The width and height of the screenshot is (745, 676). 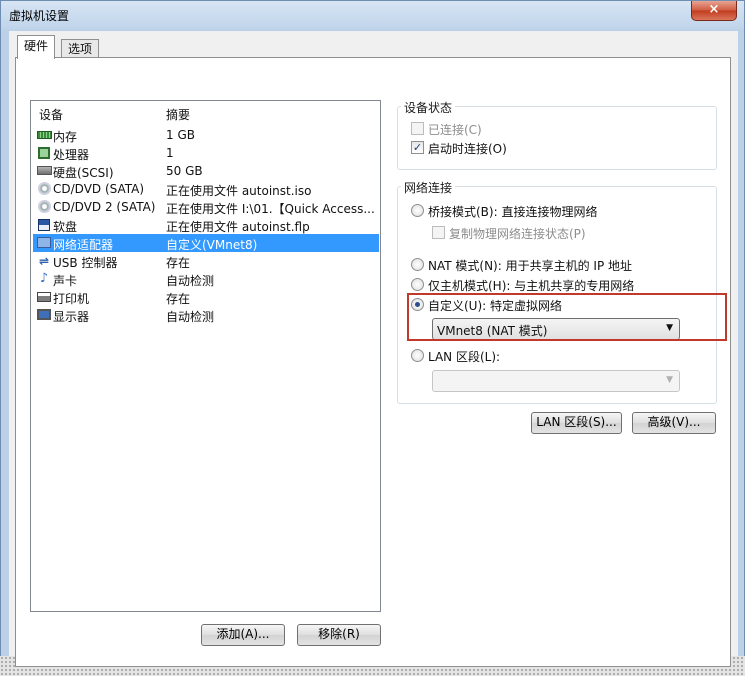 What do you see at coordinates (513, 212) in the screenshot?
I see `bridged-mode-label: 桥接模式(B): 直接连接物理网络` at bounding box center [513, 212].